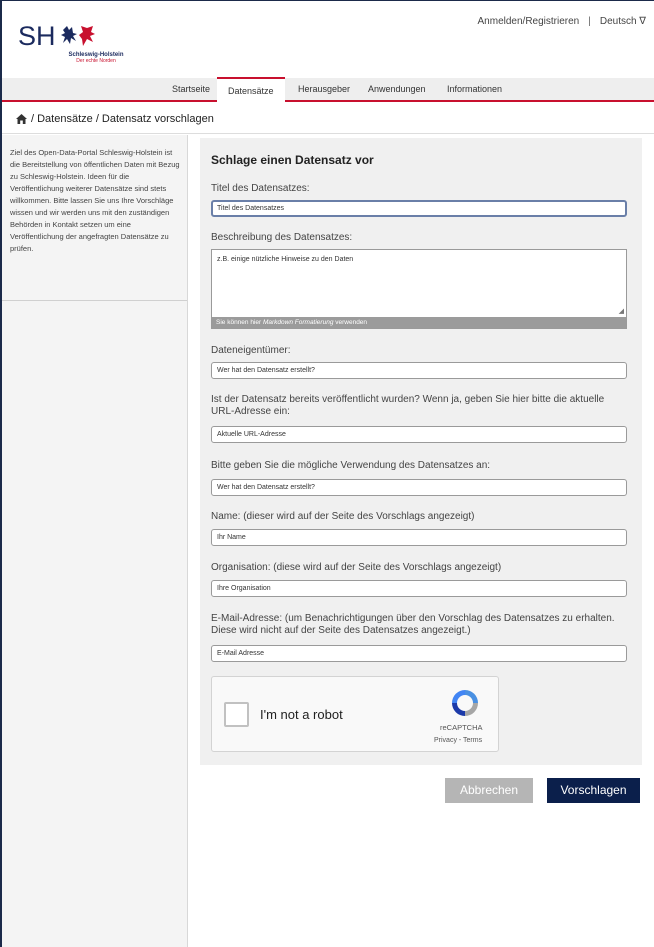 The height and width of the screenshot is (947, 654). What do you see at coordinates (239, 322) in the screenshot?
I see `markdown-hint-pre: Sie können hier` at bounding box center [239, 322].